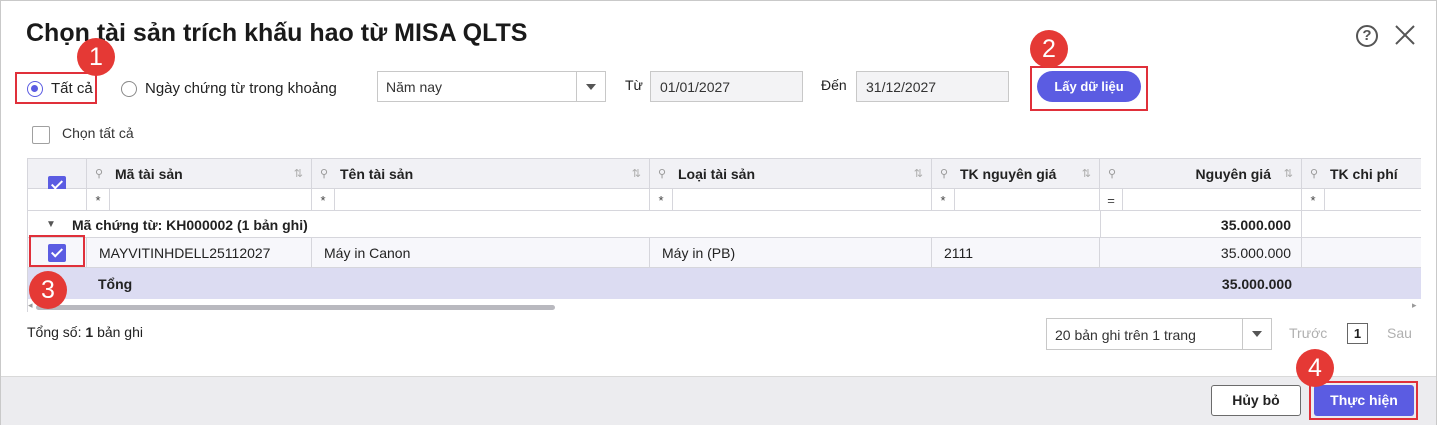  What do you see at coordinates (1008, 174) in the screenshot?
I see `column-label: TK nguyên giá` at bounding box center [1008, 174].